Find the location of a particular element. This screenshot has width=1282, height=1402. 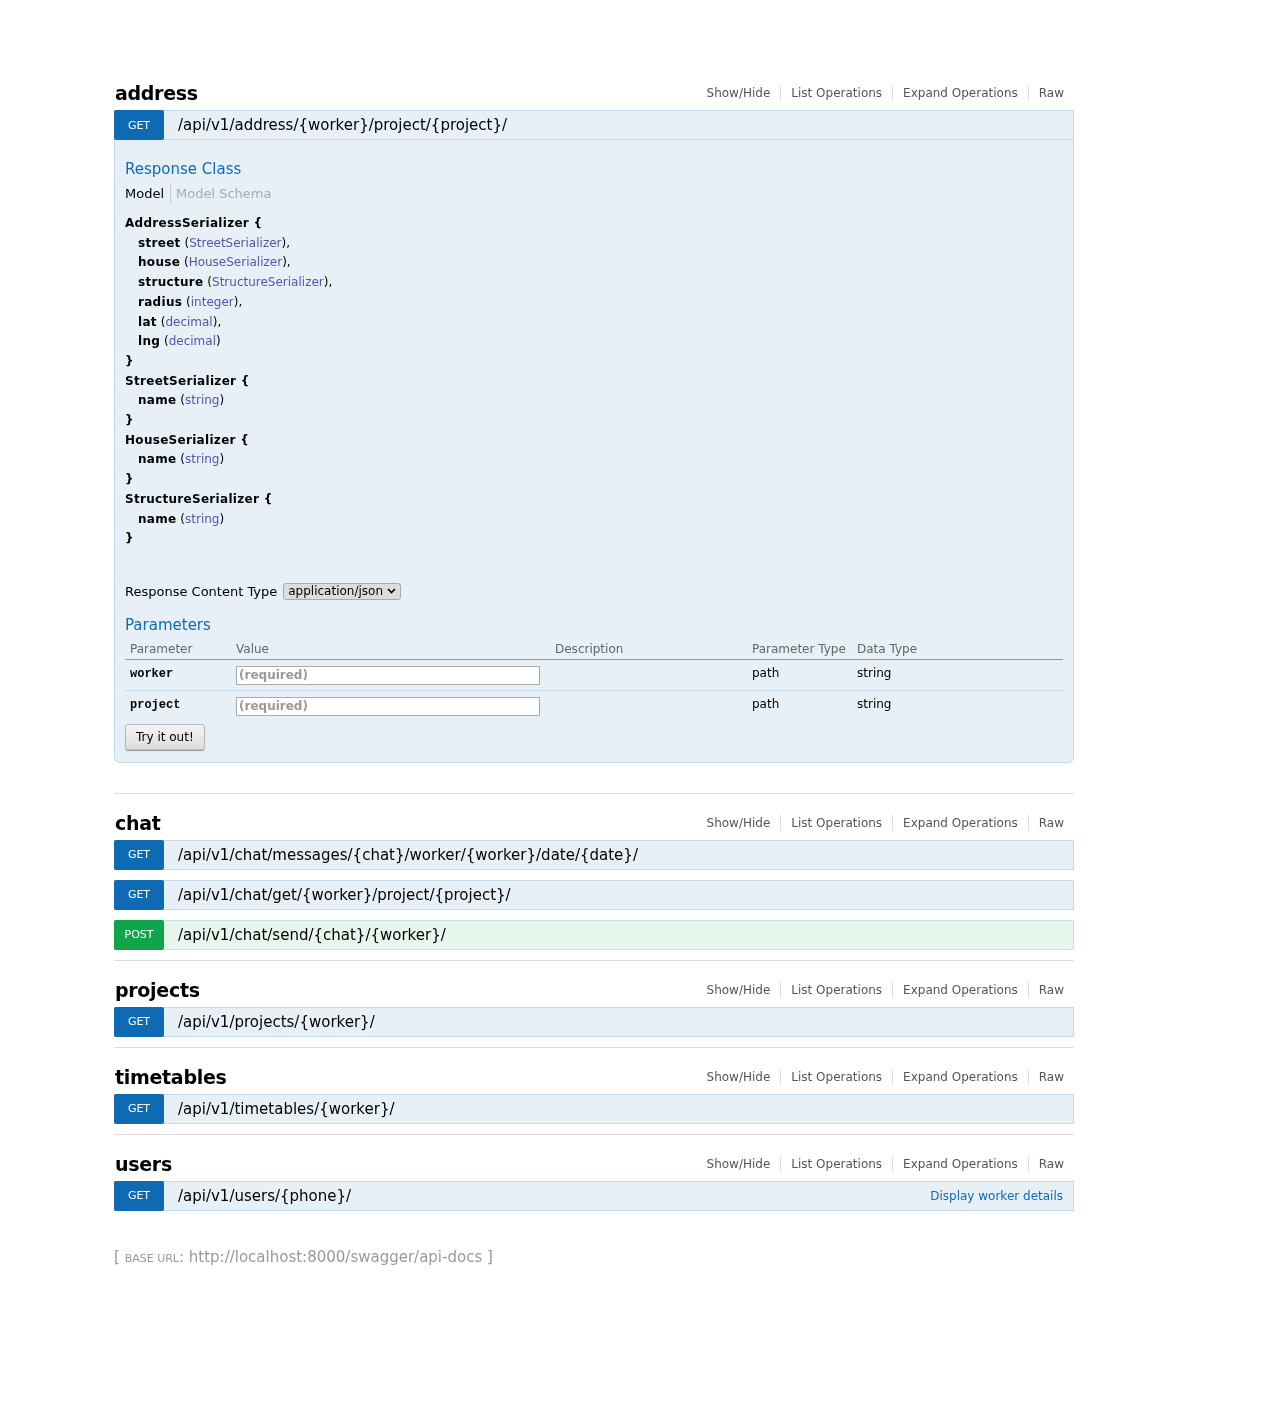

column-header: Parameter is located at coordinates (178, 650).